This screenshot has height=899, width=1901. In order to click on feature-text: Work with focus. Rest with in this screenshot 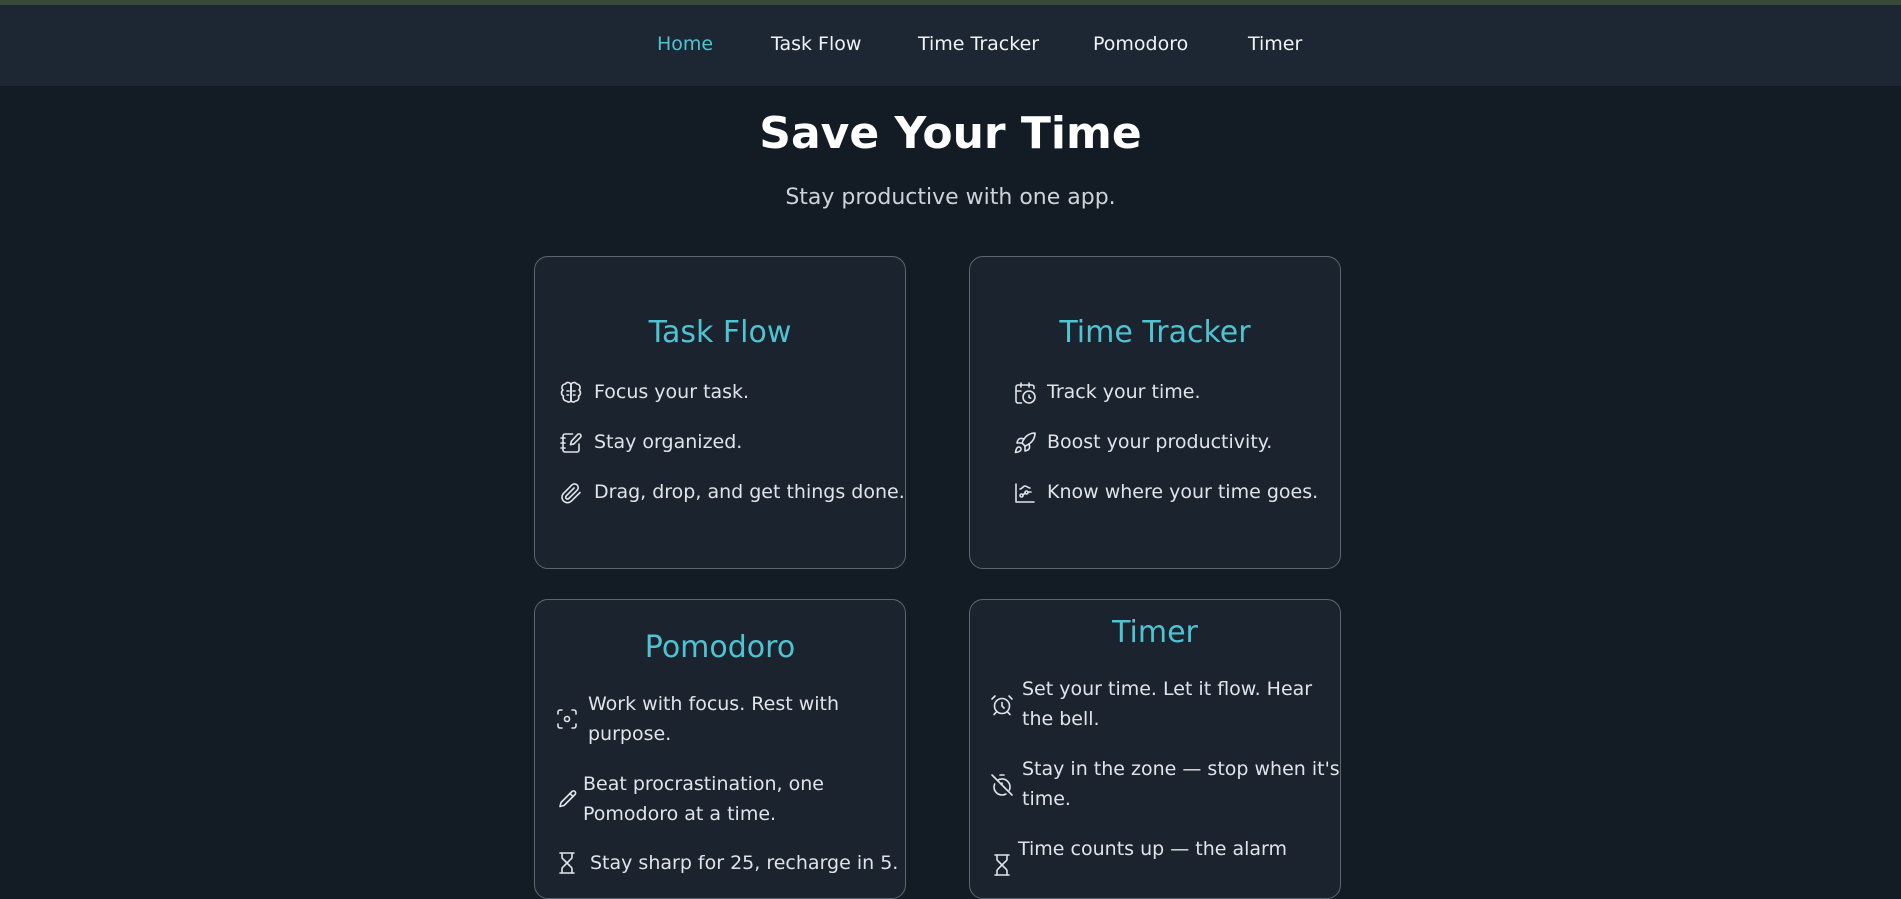, I will do `click(714, 704)`.